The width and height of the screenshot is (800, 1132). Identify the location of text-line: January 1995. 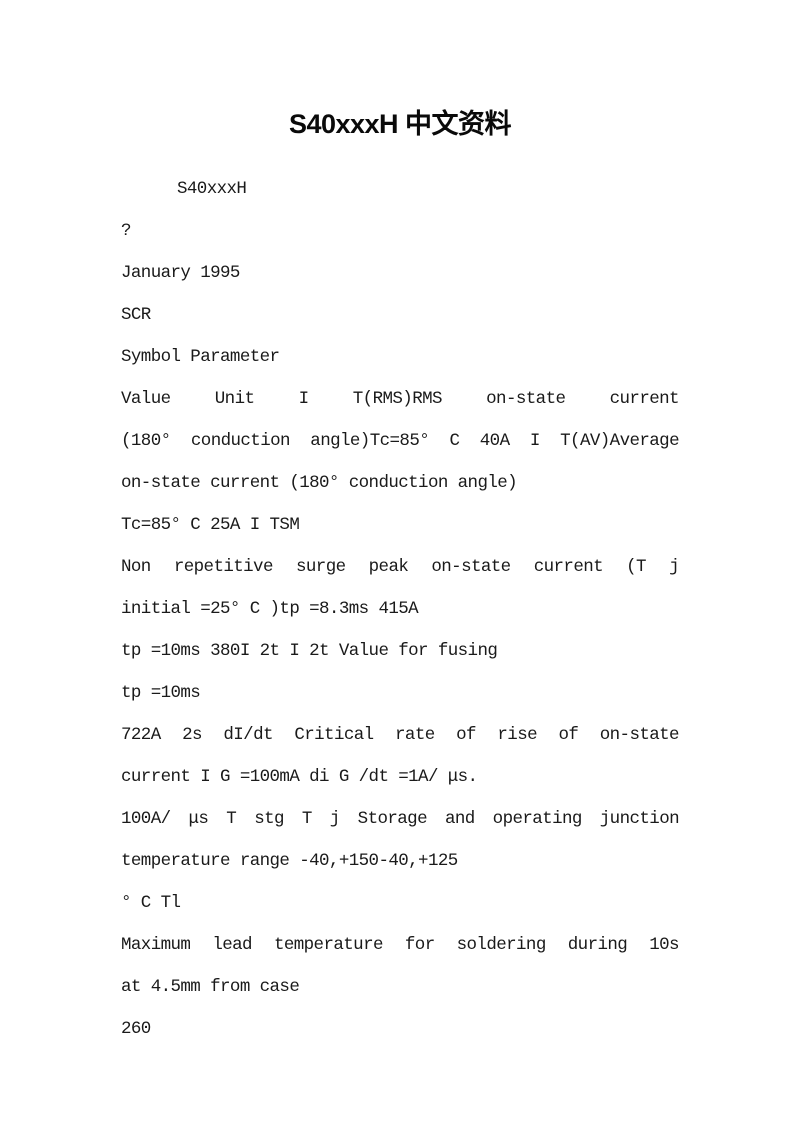
(180, 273).